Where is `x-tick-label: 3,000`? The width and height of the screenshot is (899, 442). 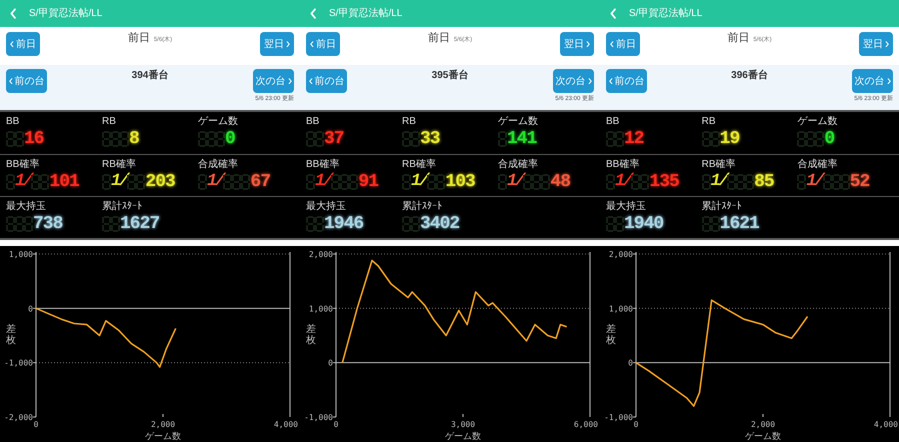 x-tick-label: 3,000 is located at coordinates (463, 424).